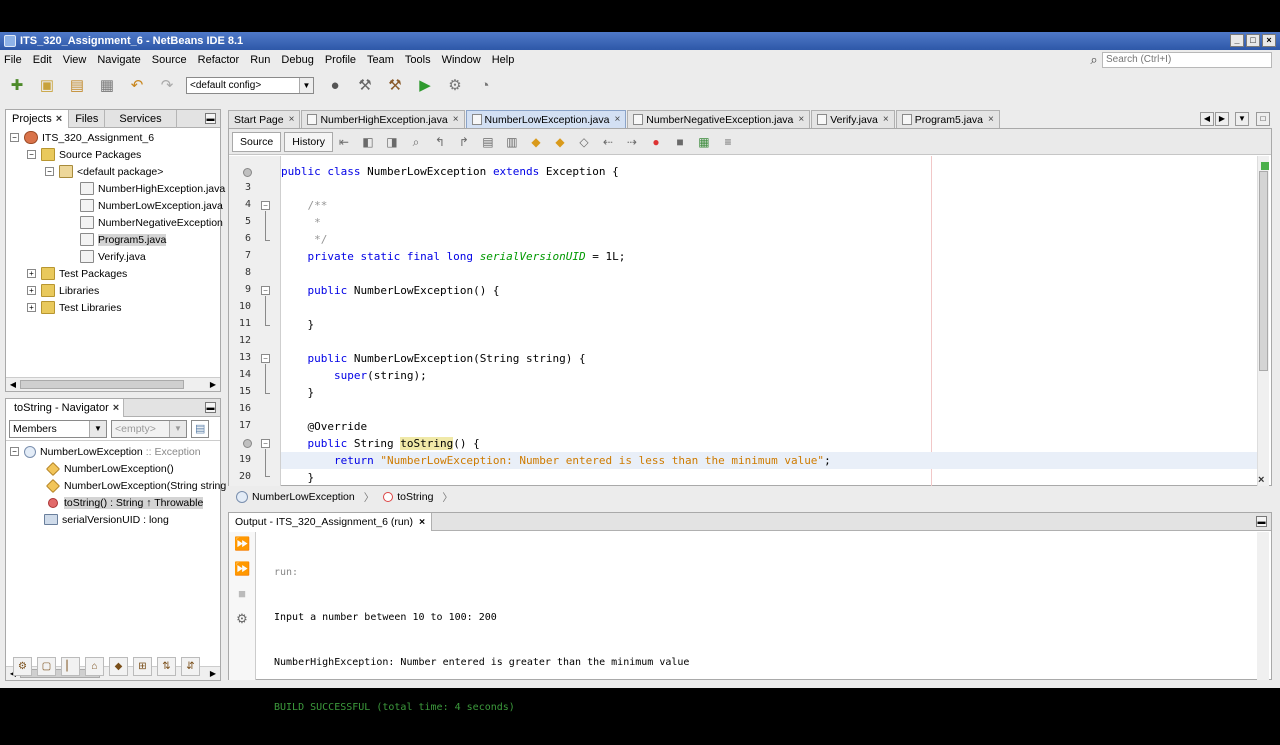 This screenshot has width=1280, height=745. I want to click on rerun-icon: ⏩, so click(242, 544).